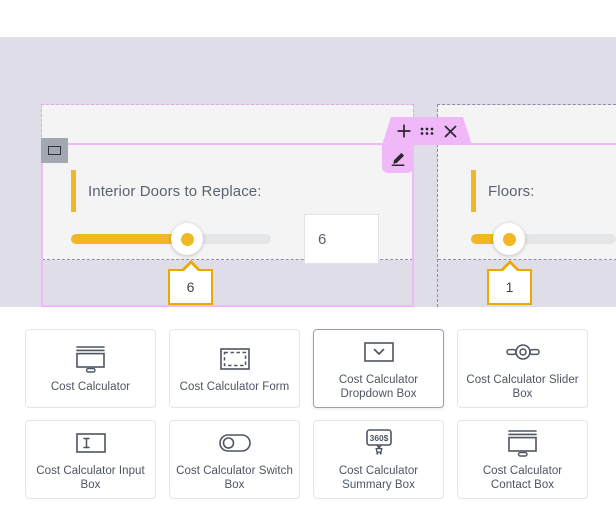 The image size is (616, 530). Describe the element at coordinates (378, 352) in the screenshot. I see `dropdown-chevron-icon` at that location.